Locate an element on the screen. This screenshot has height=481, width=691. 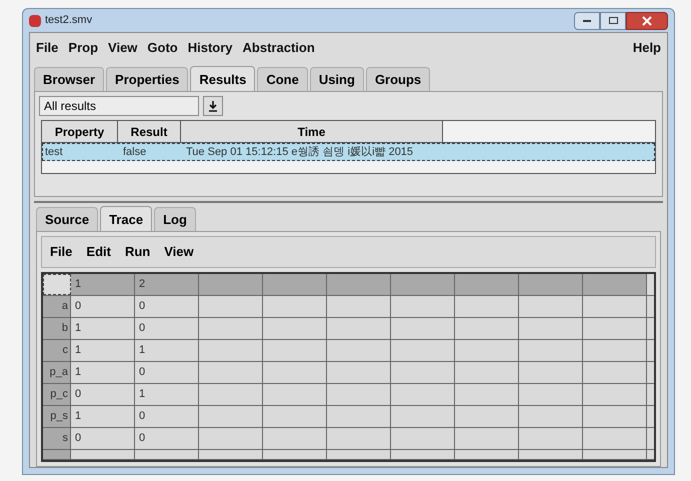
dropdown-button is located at coordinates (213, 106).